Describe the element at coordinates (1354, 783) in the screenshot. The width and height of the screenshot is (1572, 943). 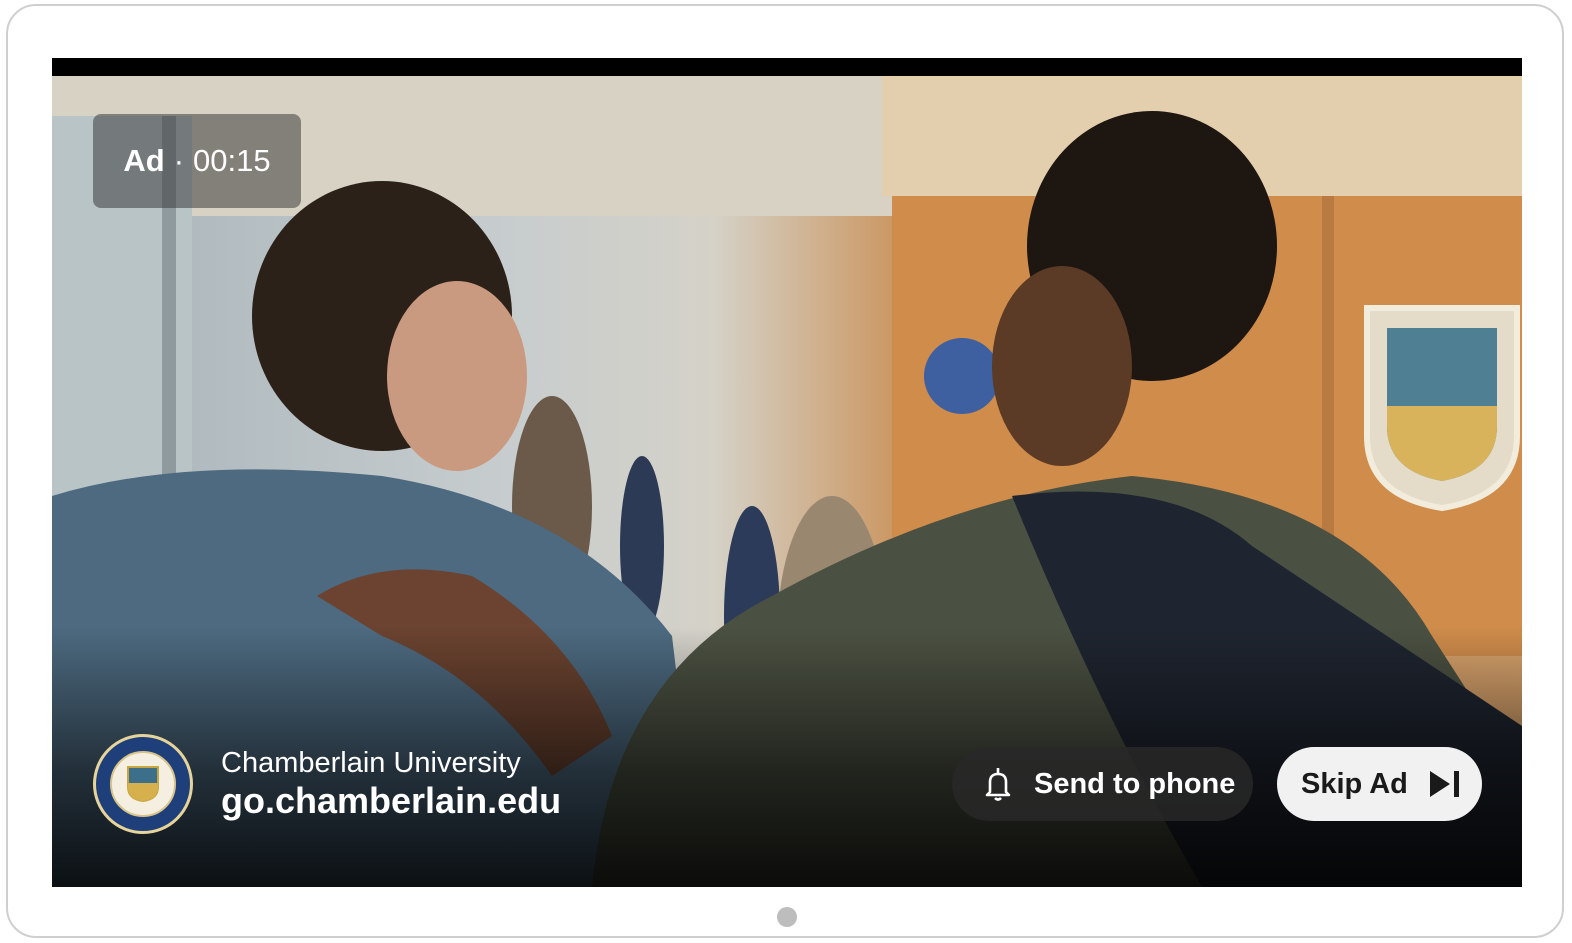
I see `skip-ad-label: Skip Ad` at that location.